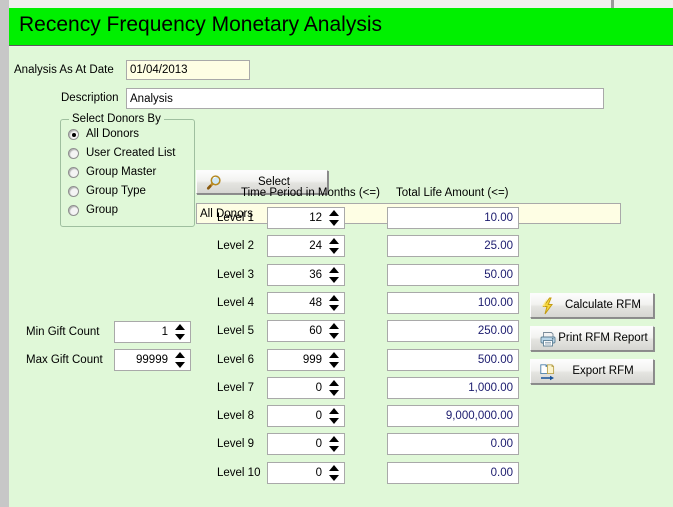 This screenshot has width=673, height=507. Describe the element at coordinates (452, 193) in the screenshot. I see `total-life-amount-column-header: Total Life Amount (<=)` at that location.